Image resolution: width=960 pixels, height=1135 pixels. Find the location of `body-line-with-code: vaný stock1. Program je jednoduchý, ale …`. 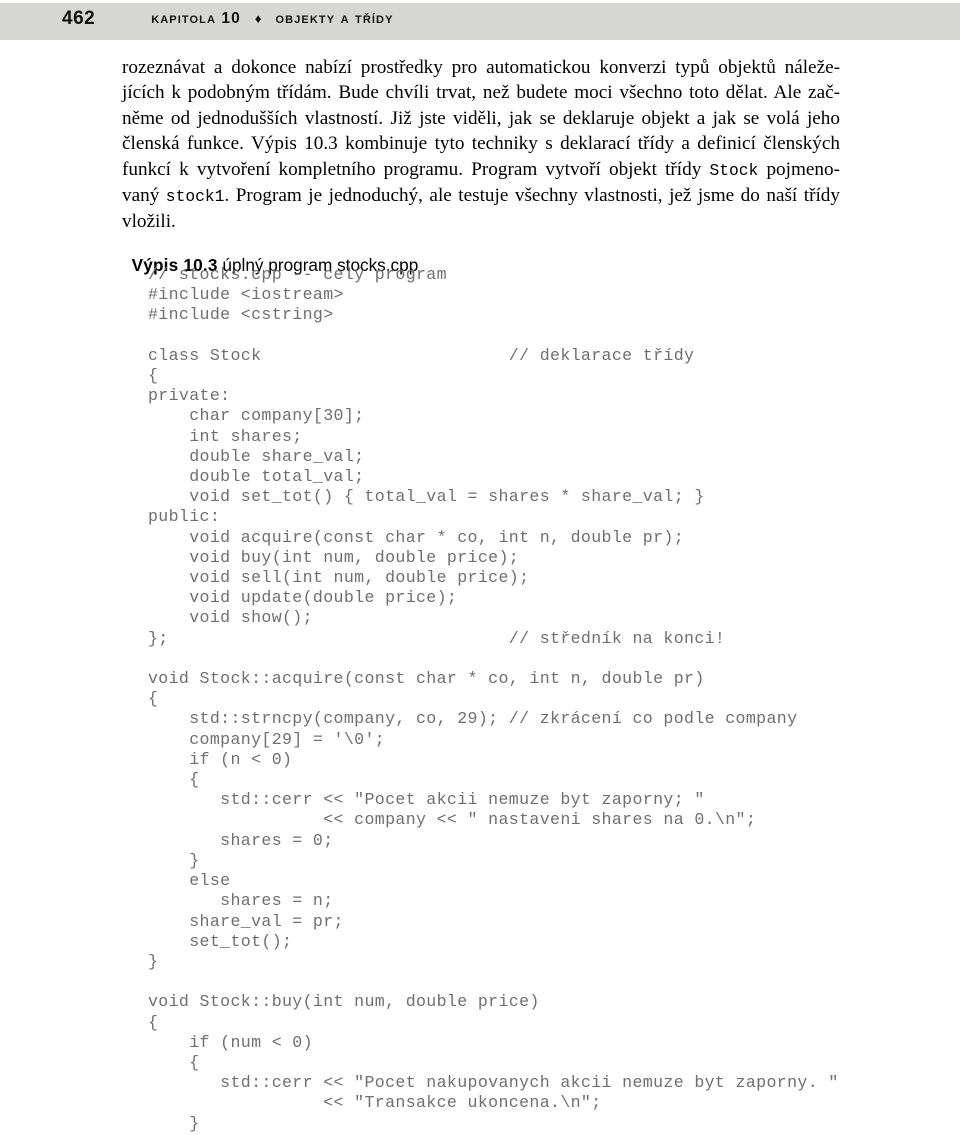

body-line-with-code: vaný stock1. Program je jednoduchý, ale … is located at coordinates (481, 196).